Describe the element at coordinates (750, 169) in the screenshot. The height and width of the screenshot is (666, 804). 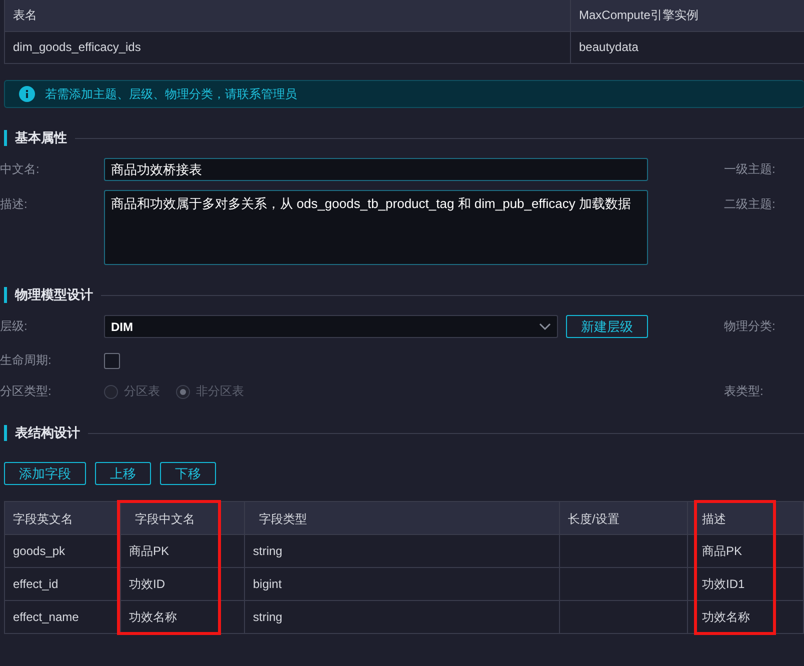
I see `field-label: 一级主题:` at that location.